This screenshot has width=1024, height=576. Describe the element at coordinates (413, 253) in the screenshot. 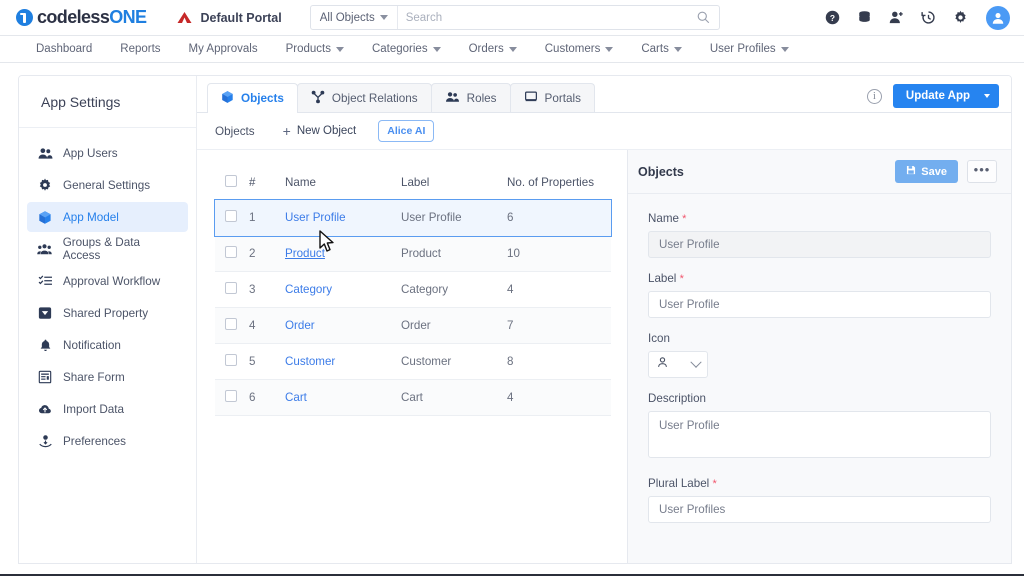

I see `table-row: 2 Product Product 10` at that location.